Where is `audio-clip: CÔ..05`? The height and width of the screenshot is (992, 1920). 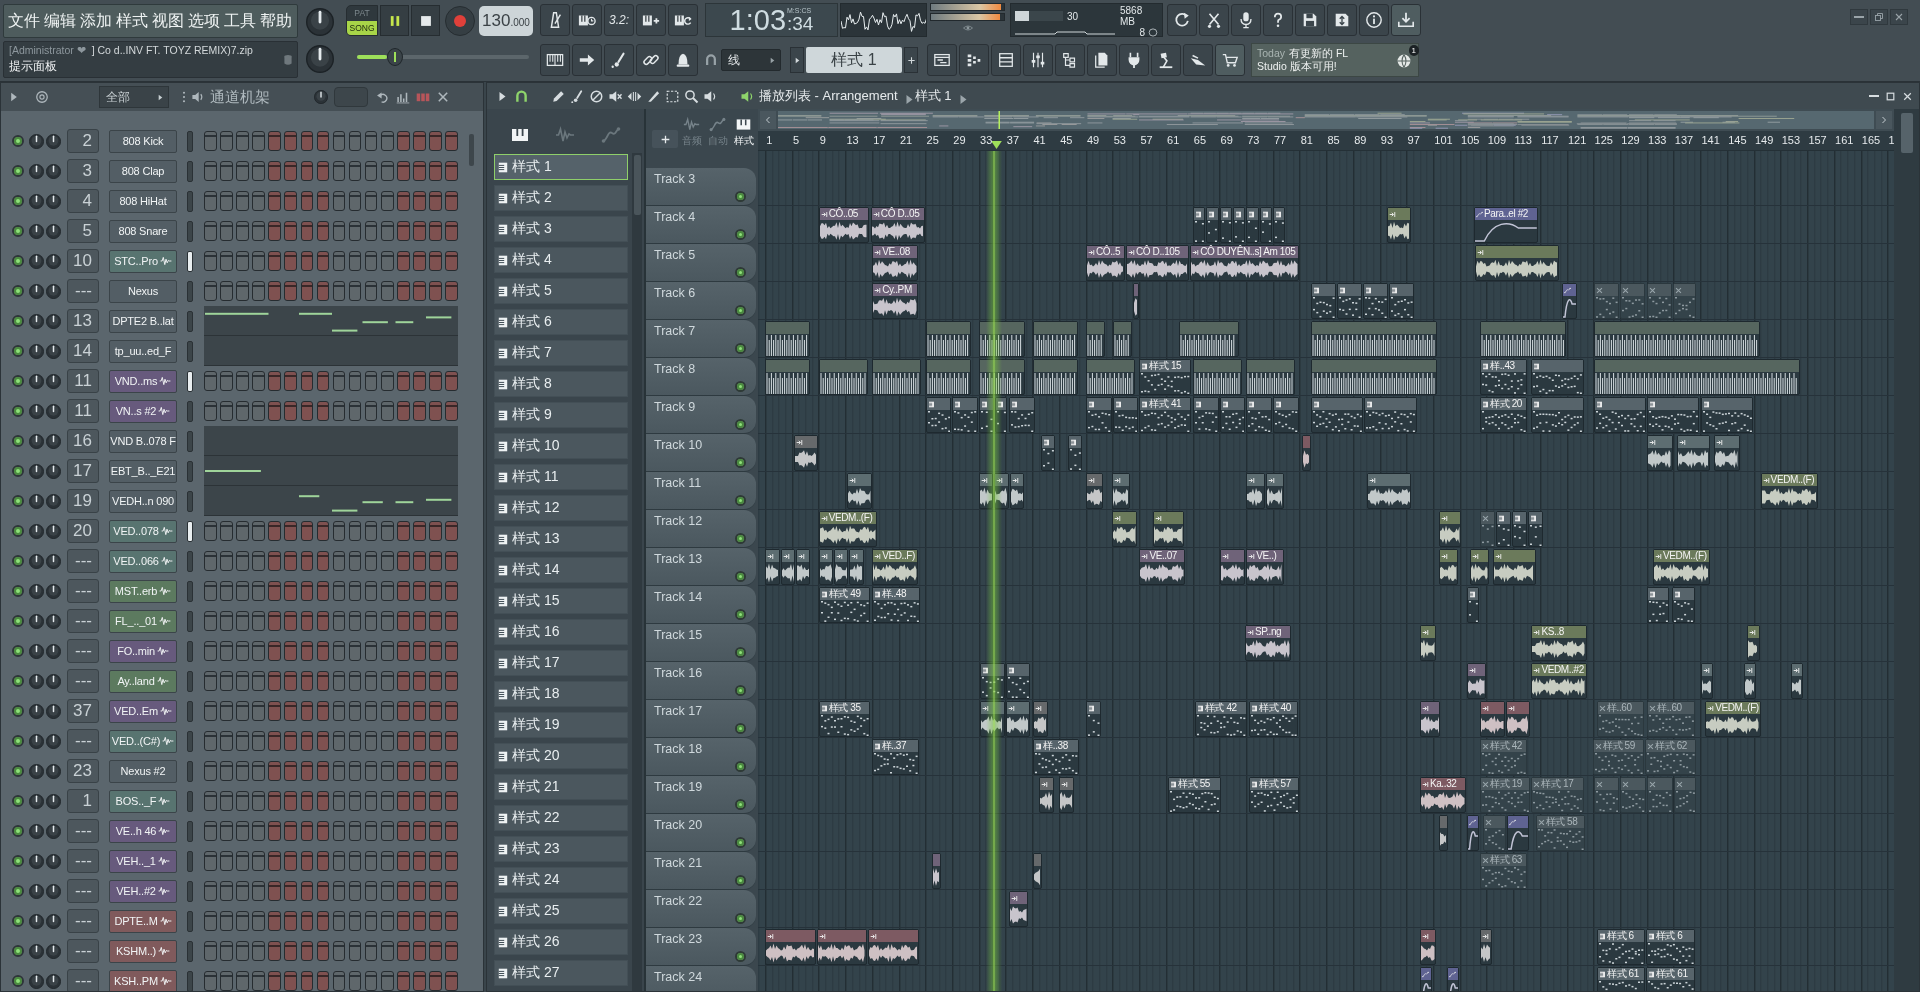
audio-clip: CÔ..05 is located at coordinates (843, 225).